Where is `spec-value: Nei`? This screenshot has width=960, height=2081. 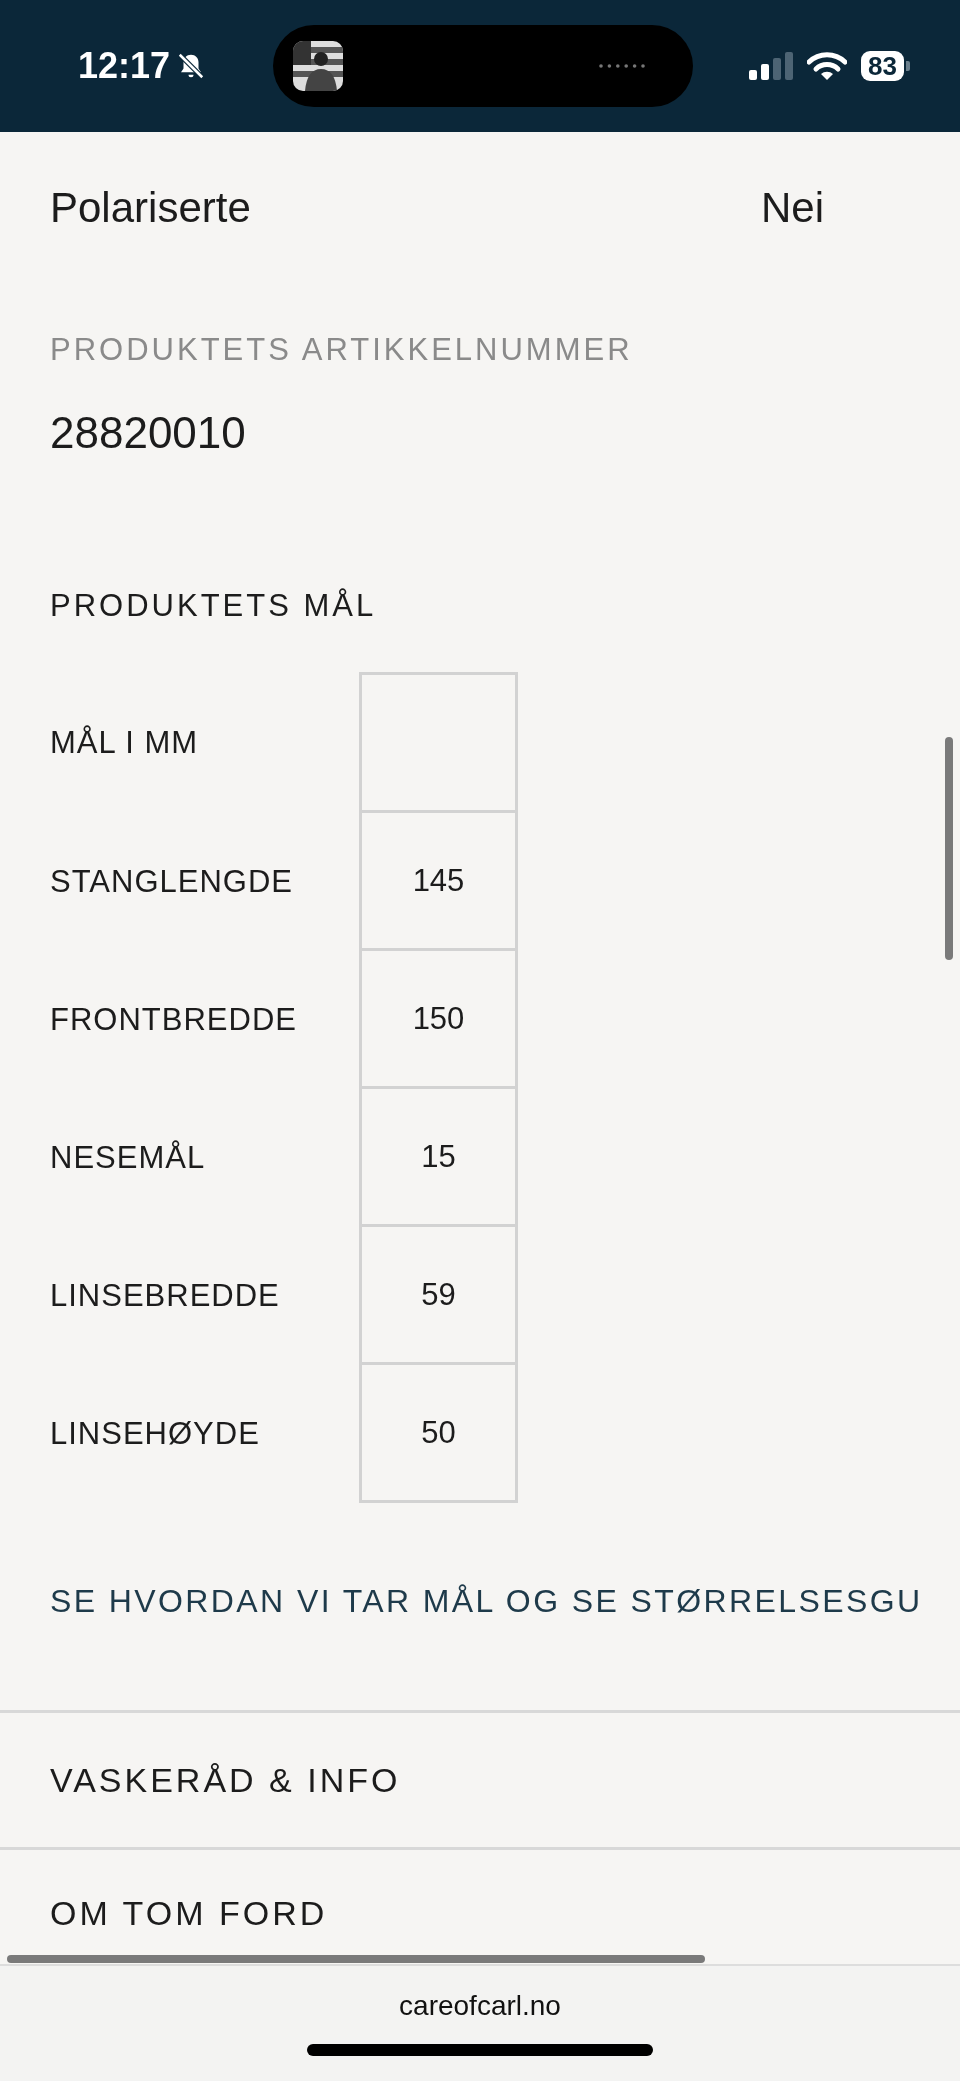
spec-value: Nei is located at coordinates (792, 208).